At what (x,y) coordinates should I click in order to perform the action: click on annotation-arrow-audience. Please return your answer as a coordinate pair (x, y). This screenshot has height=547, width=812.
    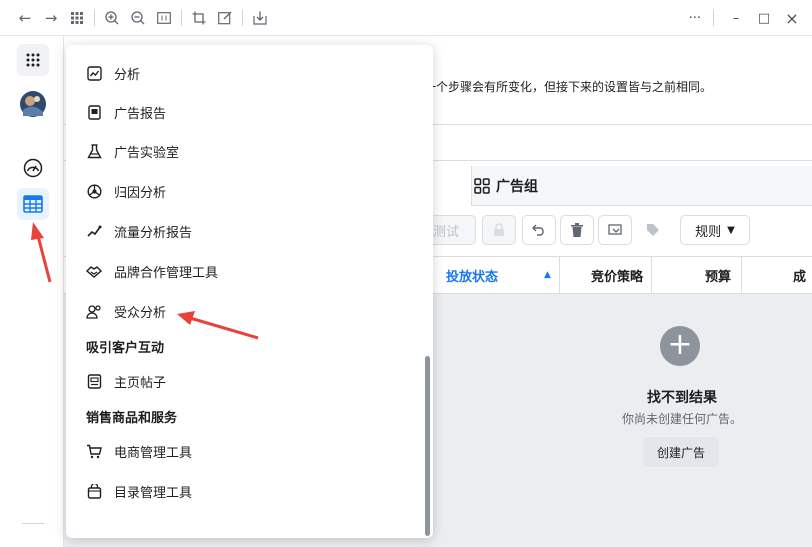
    Looking at the image, I should click on (218, 325).